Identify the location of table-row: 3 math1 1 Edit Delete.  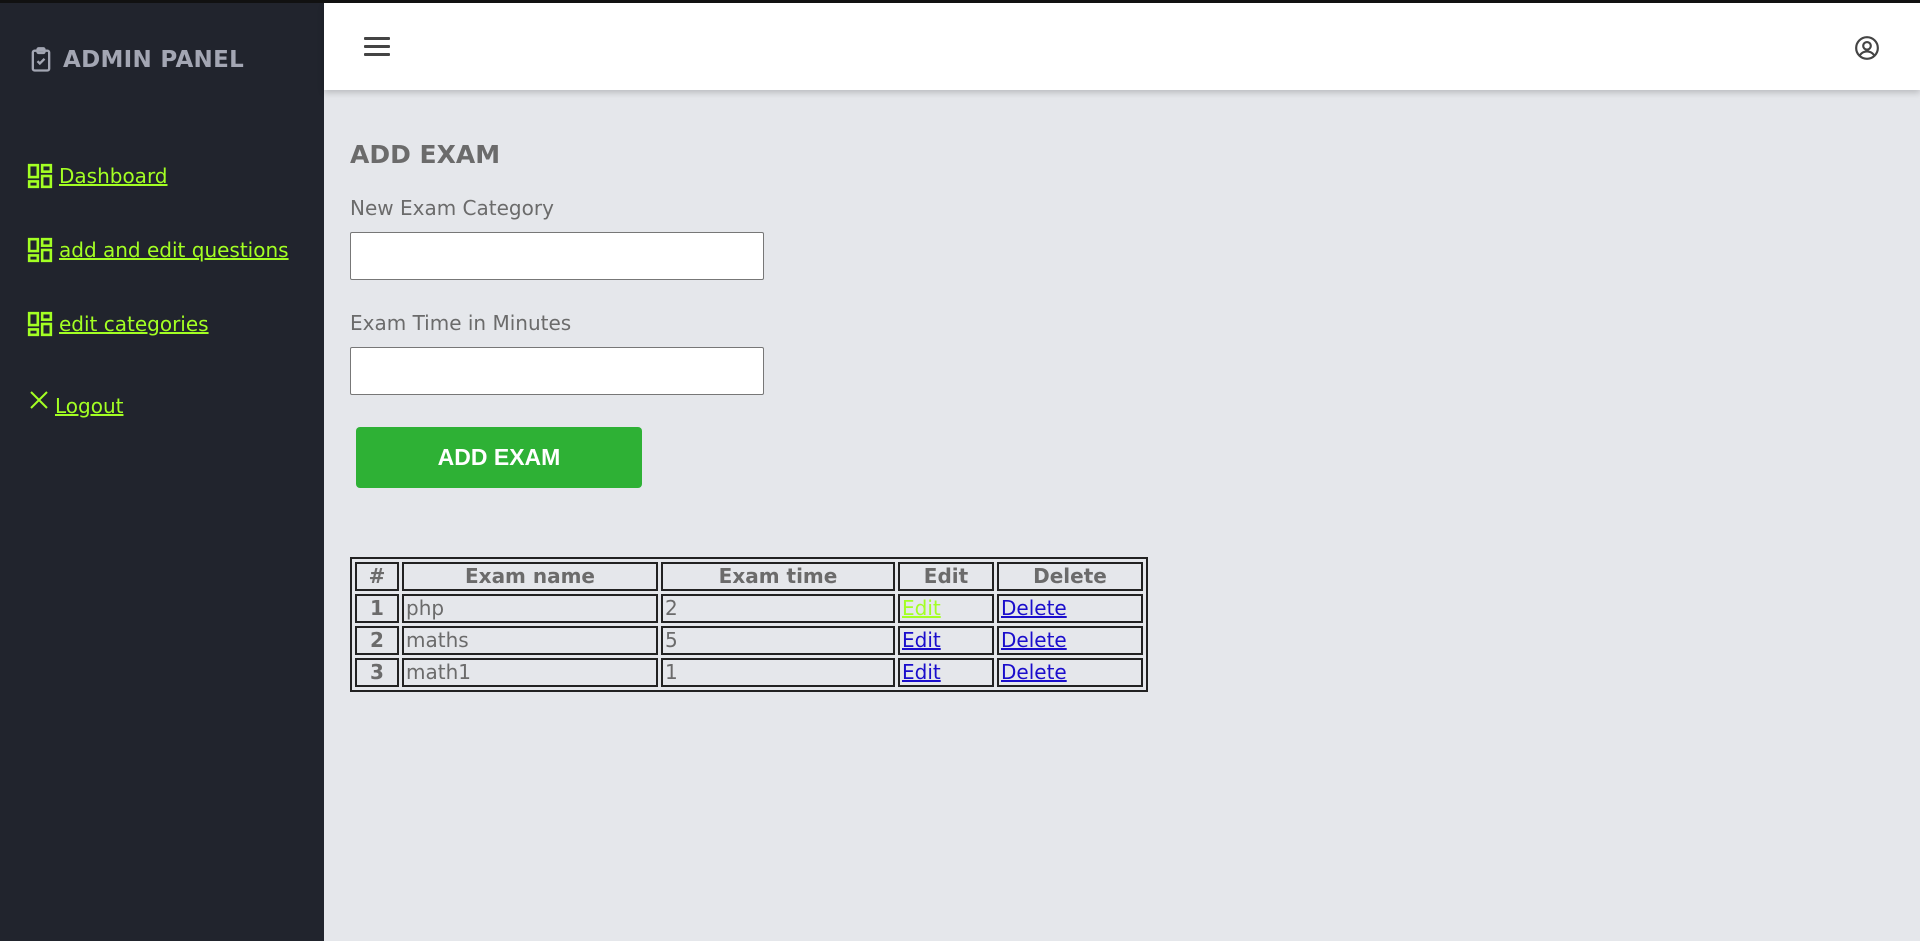
(749, 672).